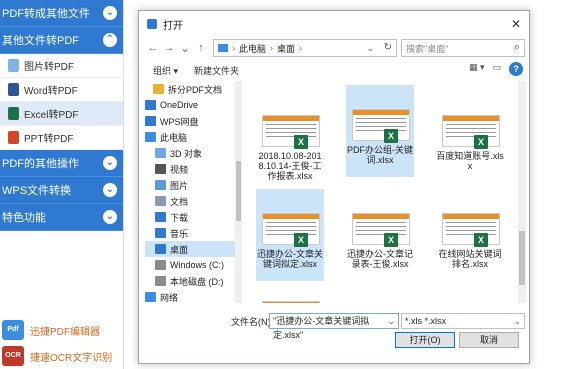 The height and width of the screenshot is (369, 571). Describe the element at coordinates (160, 169) in the screenshot. I see `video-icon` at that location.